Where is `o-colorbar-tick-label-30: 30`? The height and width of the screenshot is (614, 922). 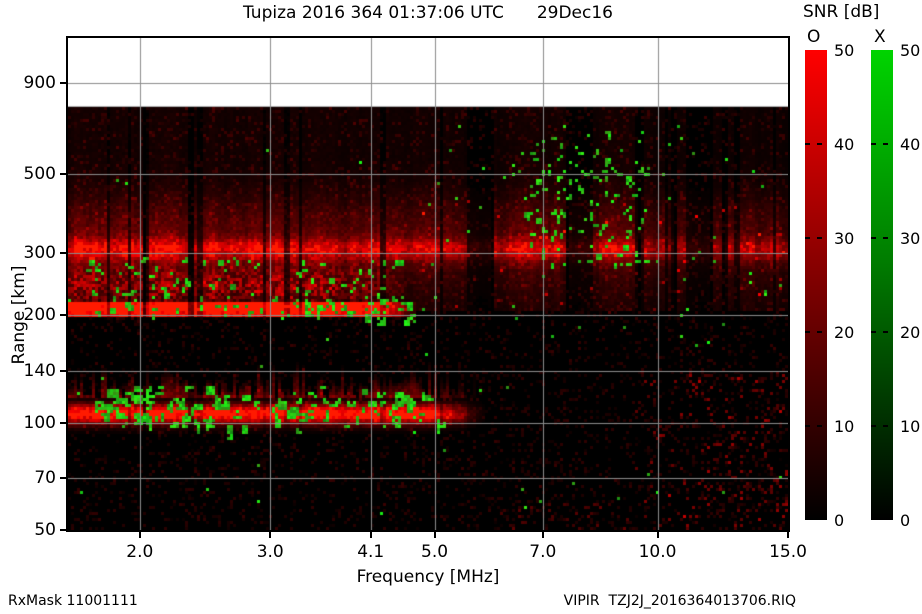
o-colorbar-tick-label-30: 30 is located at coordinates (844, 238).